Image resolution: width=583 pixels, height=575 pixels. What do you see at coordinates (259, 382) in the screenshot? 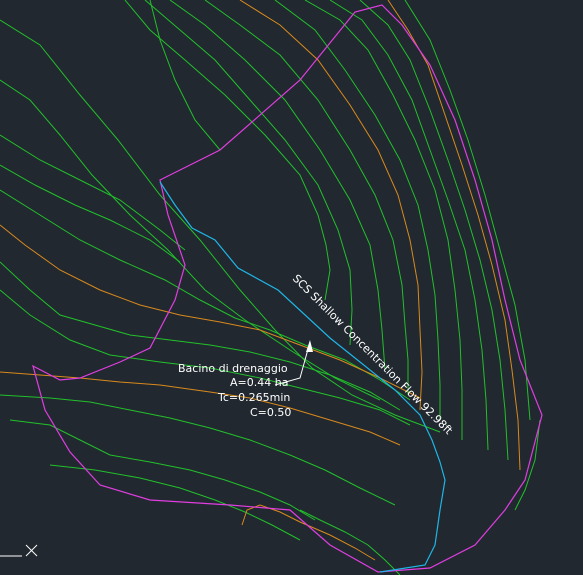
I see `basin-area: A=0.44 ha` at bounding box center [259, 382].